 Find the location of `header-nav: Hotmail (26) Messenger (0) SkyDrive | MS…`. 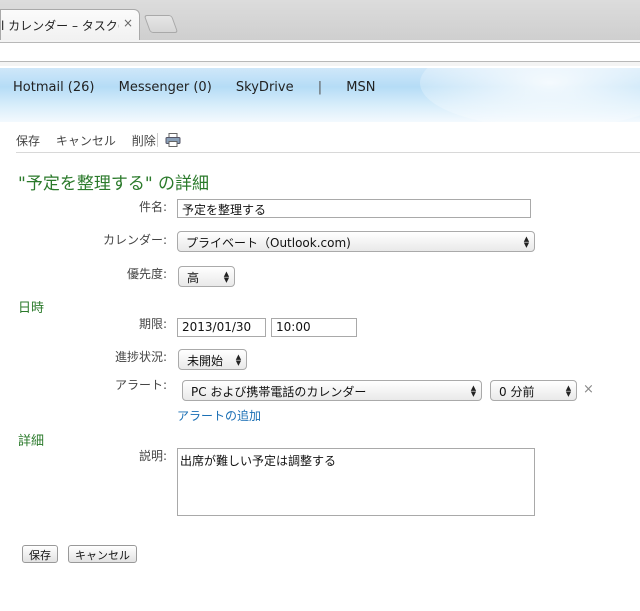

header-nav: Hotmail (26) Messenger (0) SkyDrive | MS… is located at coordinates (204, 87).